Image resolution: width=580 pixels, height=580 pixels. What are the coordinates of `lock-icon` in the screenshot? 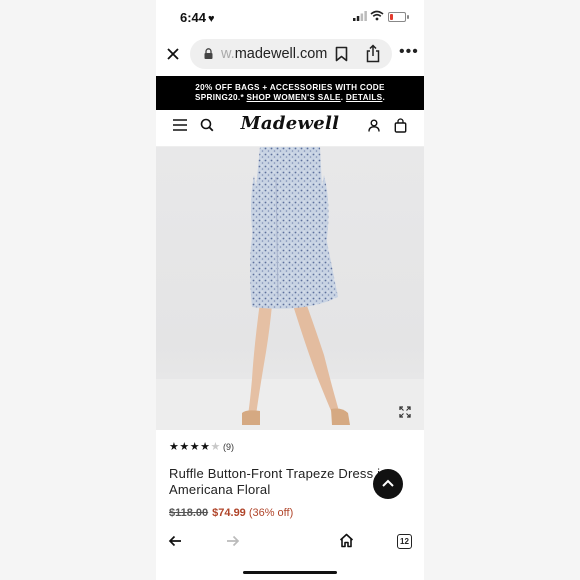 It's located at (208, 53).